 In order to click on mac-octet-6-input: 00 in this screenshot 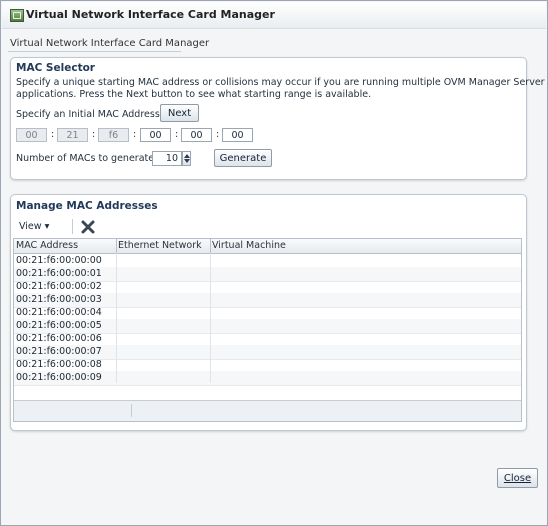, I will do `click(237, 135)`.